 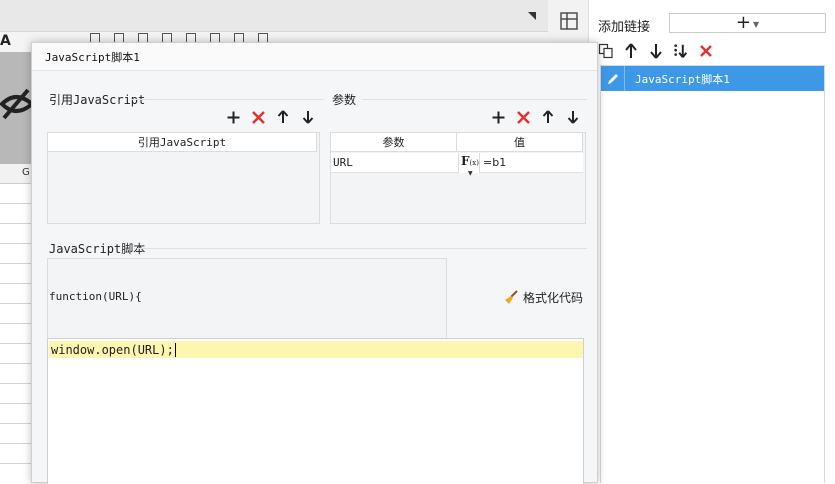 What do you see at coordinates (469, 165) in the screenshot?
I see `fx-icon: F(x) ▼` at bounding box center [469, 165].